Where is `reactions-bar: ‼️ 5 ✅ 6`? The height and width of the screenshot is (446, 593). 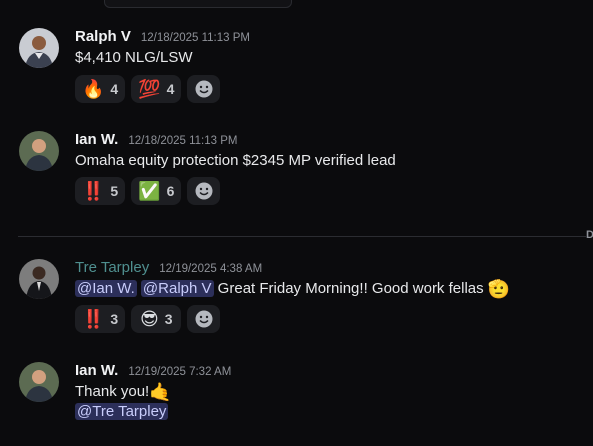
reactions-bar: ‼️ 5 ✅ 6 is located at coordinates (148, 191).